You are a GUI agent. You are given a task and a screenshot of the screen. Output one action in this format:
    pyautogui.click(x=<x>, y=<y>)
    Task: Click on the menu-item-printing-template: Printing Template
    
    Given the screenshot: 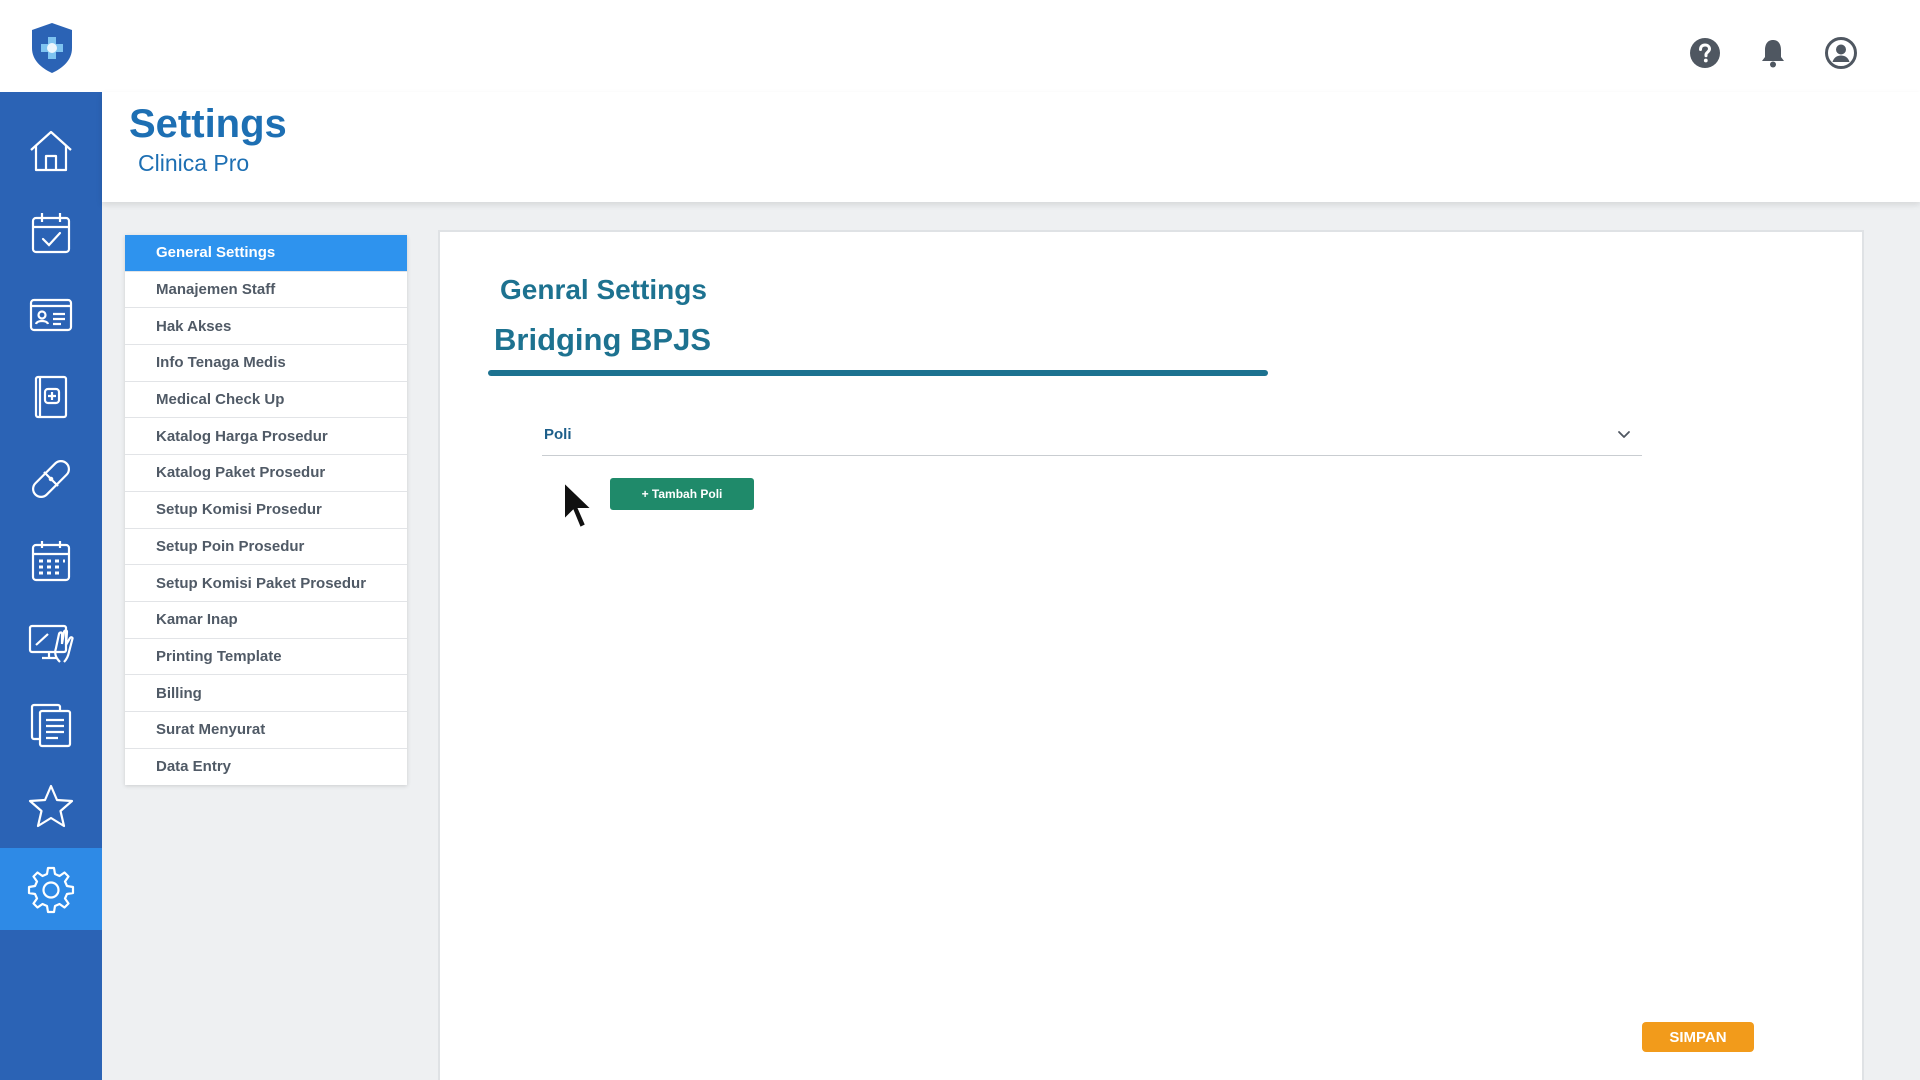 What is the action you would take?
    pyautogui.click(x=266, y=657)
    